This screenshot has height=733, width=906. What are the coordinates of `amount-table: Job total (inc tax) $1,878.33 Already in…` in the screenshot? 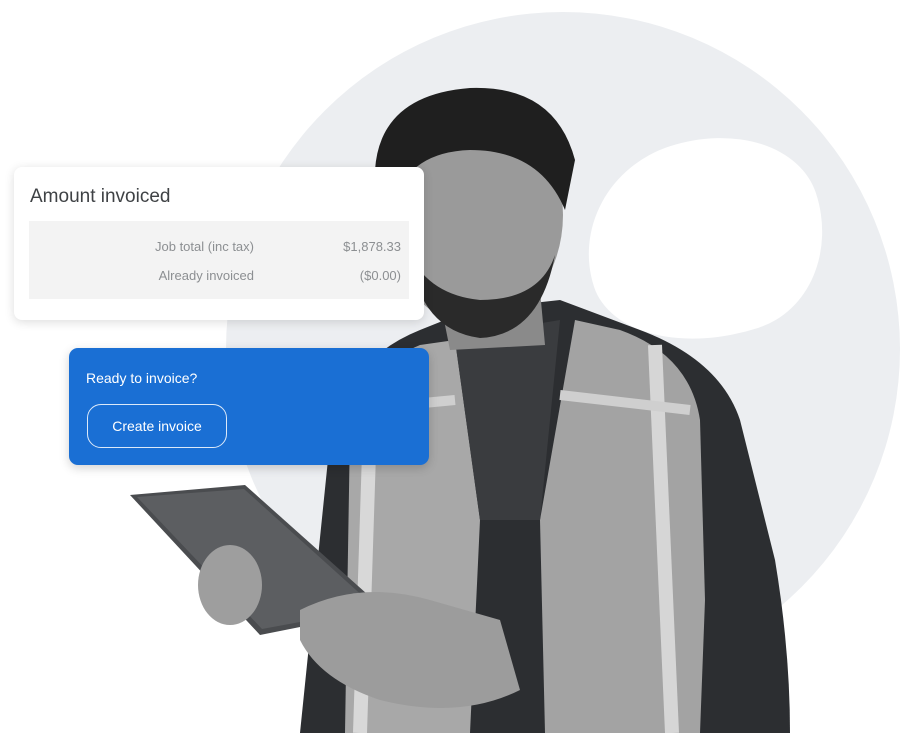 It's located at (219, 260).